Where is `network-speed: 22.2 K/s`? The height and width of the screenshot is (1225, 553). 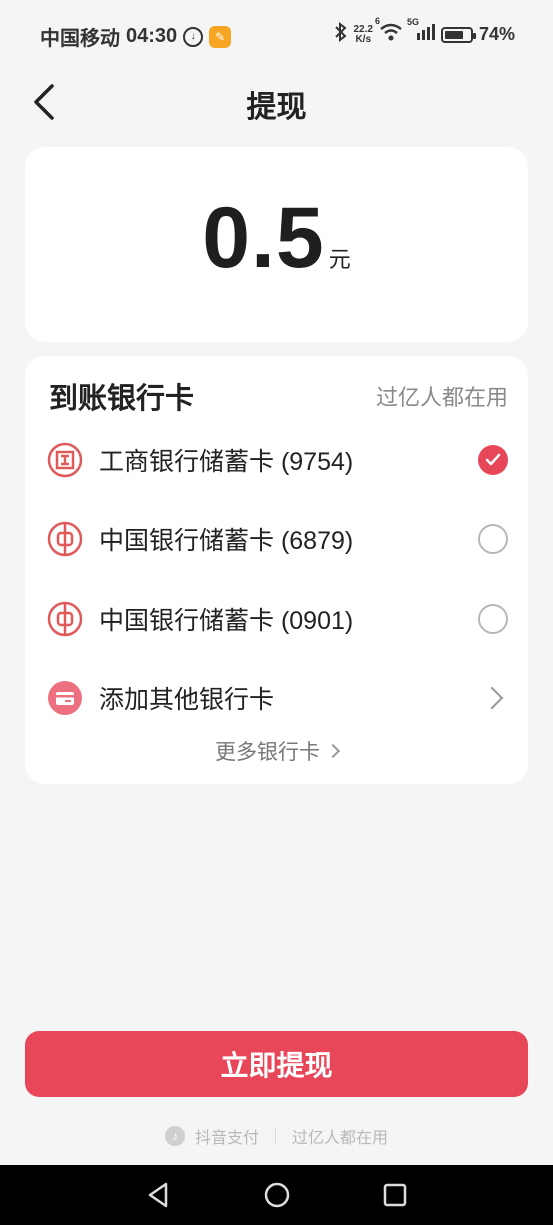
network-speed: 22.2 K/s is located at coordinates (363, 34).